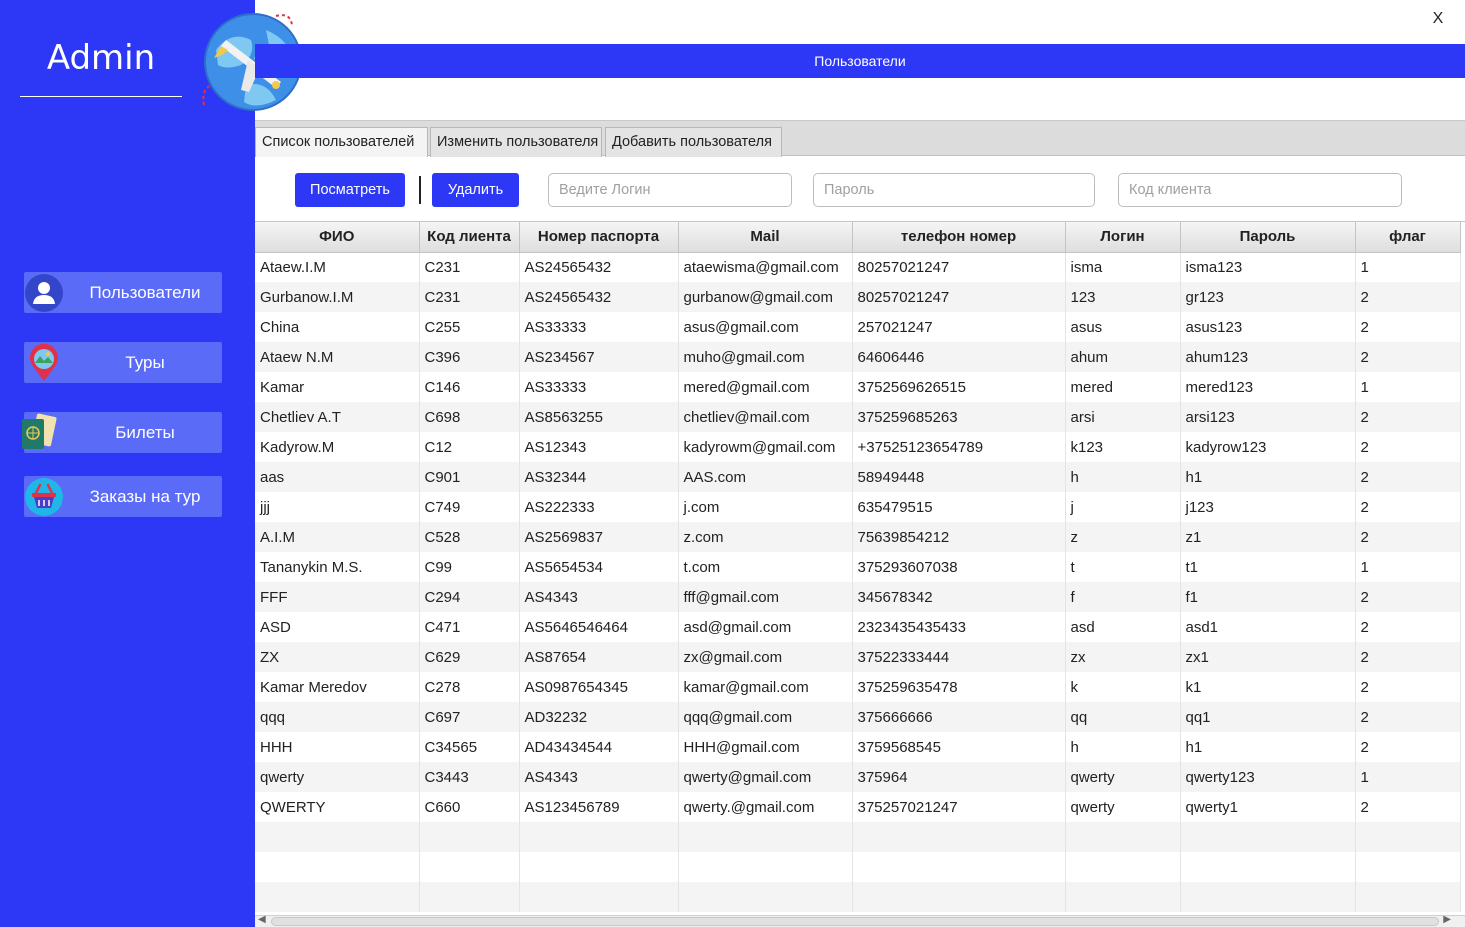  I want to click on horizontal-scrollbar: ◀ ▶, so click(860, 920).